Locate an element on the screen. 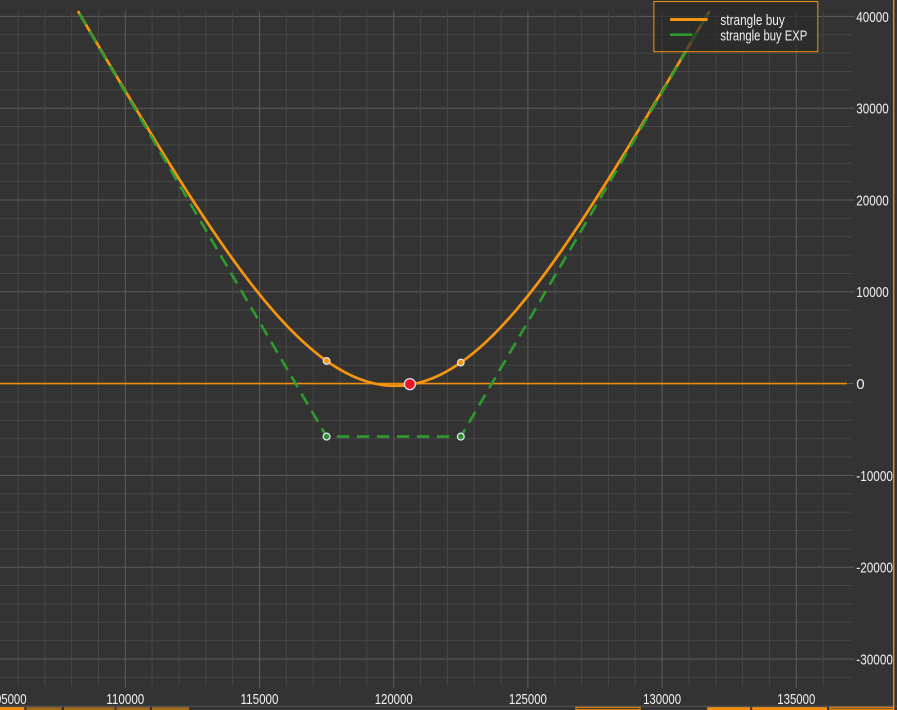 The width and height of the screenshot is (897, 710). svg-text: strangle buy is located at coordinates (752, 20).